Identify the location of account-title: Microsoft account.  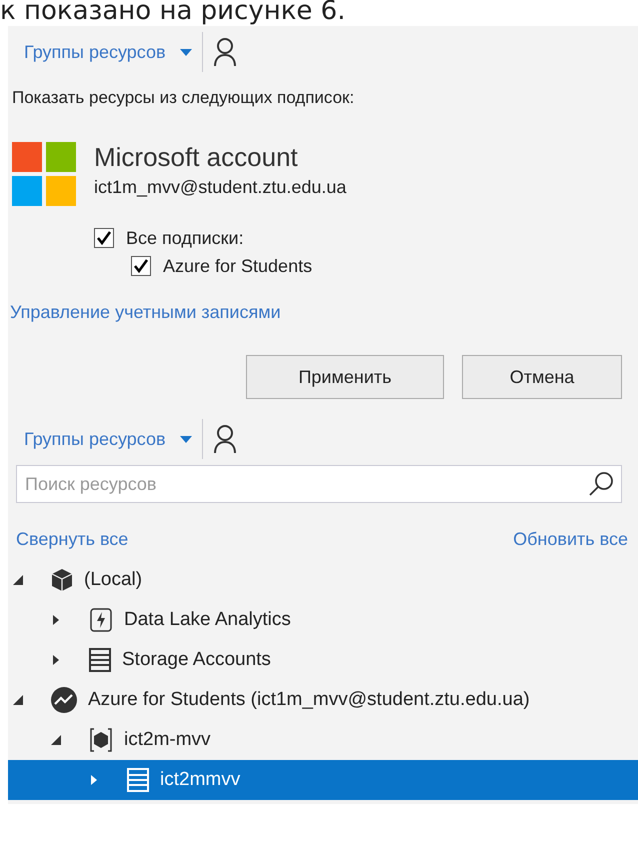
(196, 157).